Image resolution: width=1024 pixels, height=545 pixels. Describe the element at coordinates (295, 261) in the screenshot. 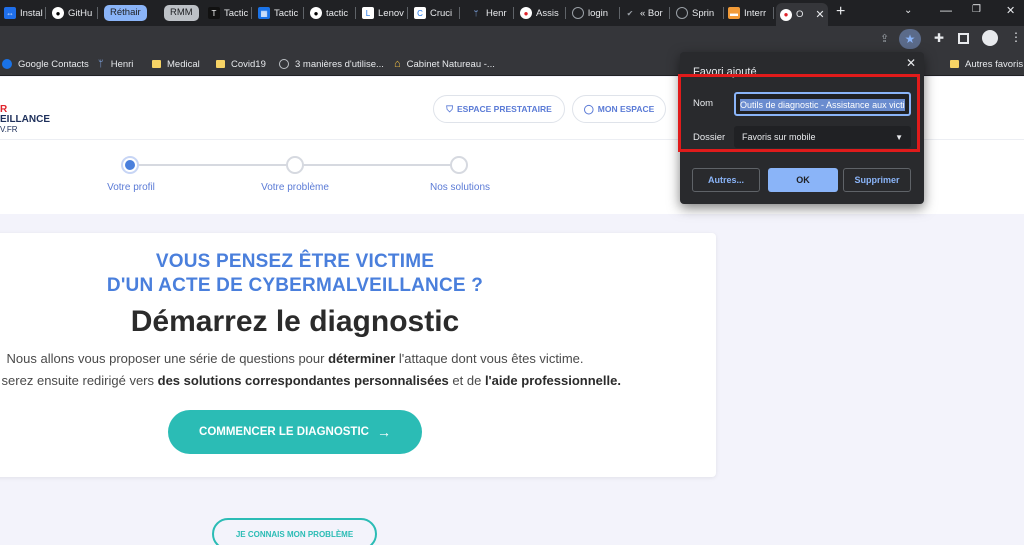

I see `headline-line-1: VOUS PENSEZ ÊTRE VICTIME` at that location.